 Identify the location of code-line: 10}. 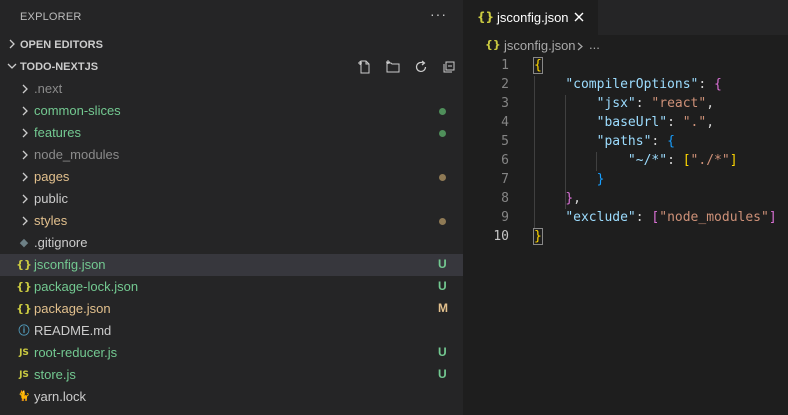
(625, 237).